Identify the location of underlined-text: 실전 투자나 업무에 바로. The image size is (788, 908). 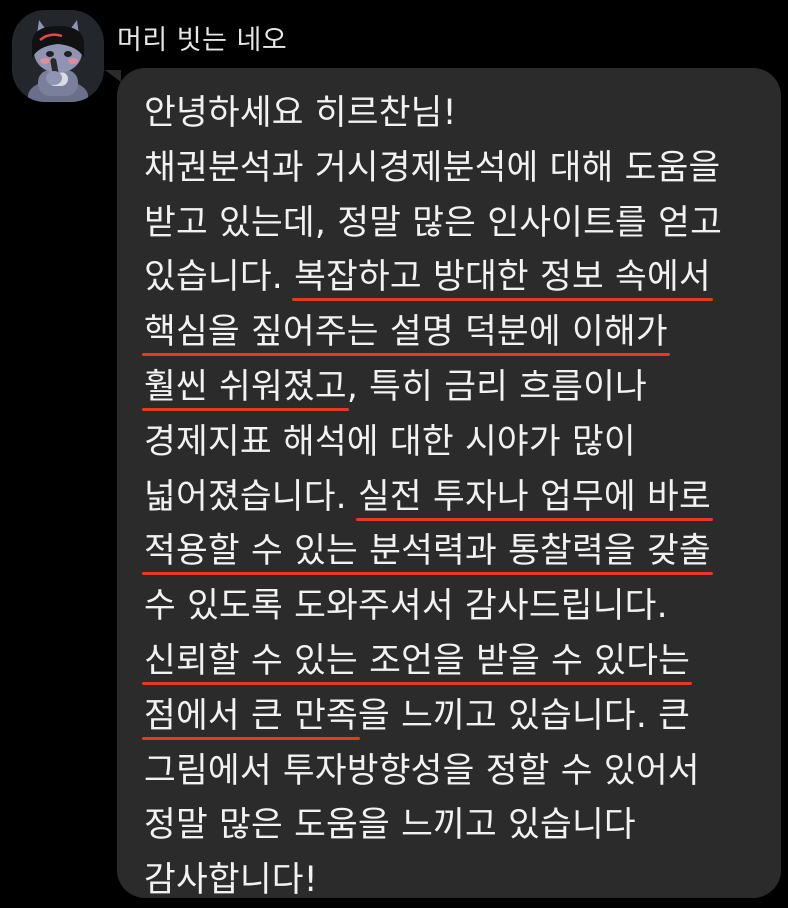
(534, 496).